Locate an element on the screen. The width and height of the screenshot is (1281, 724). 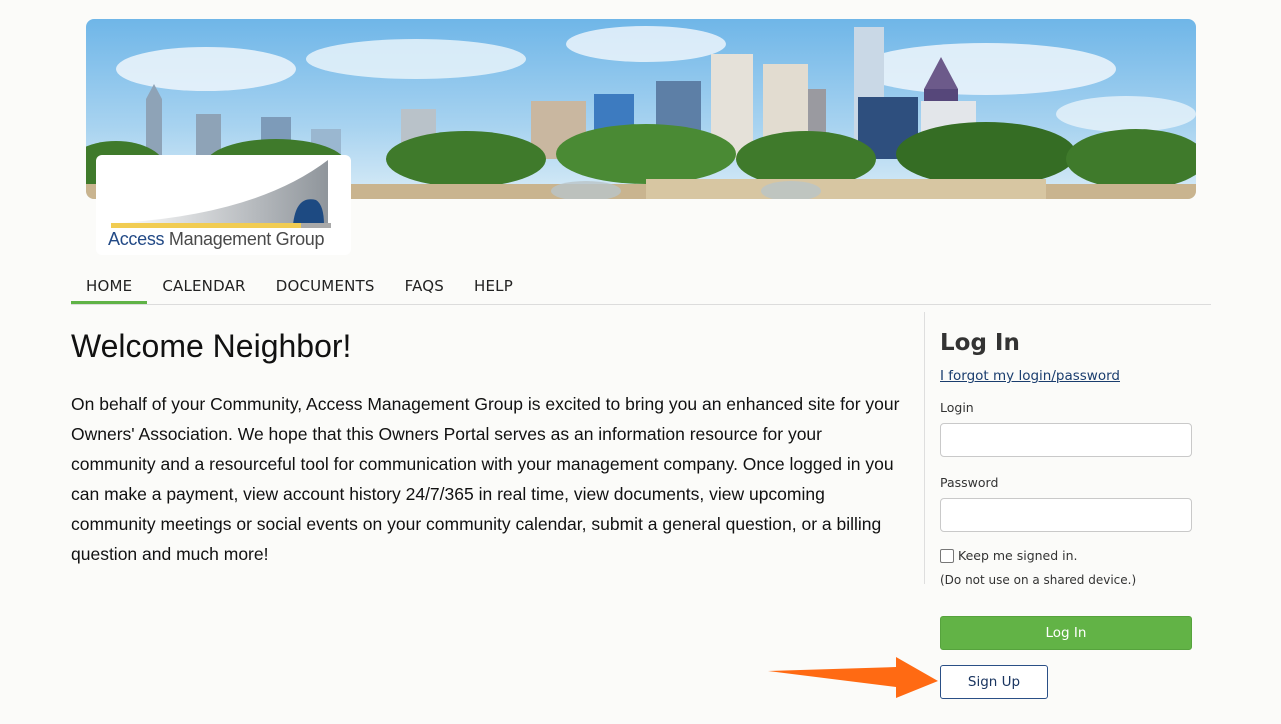
keep-signed-in-label: Keep me signed in. is located at coordinates (1018, 555).